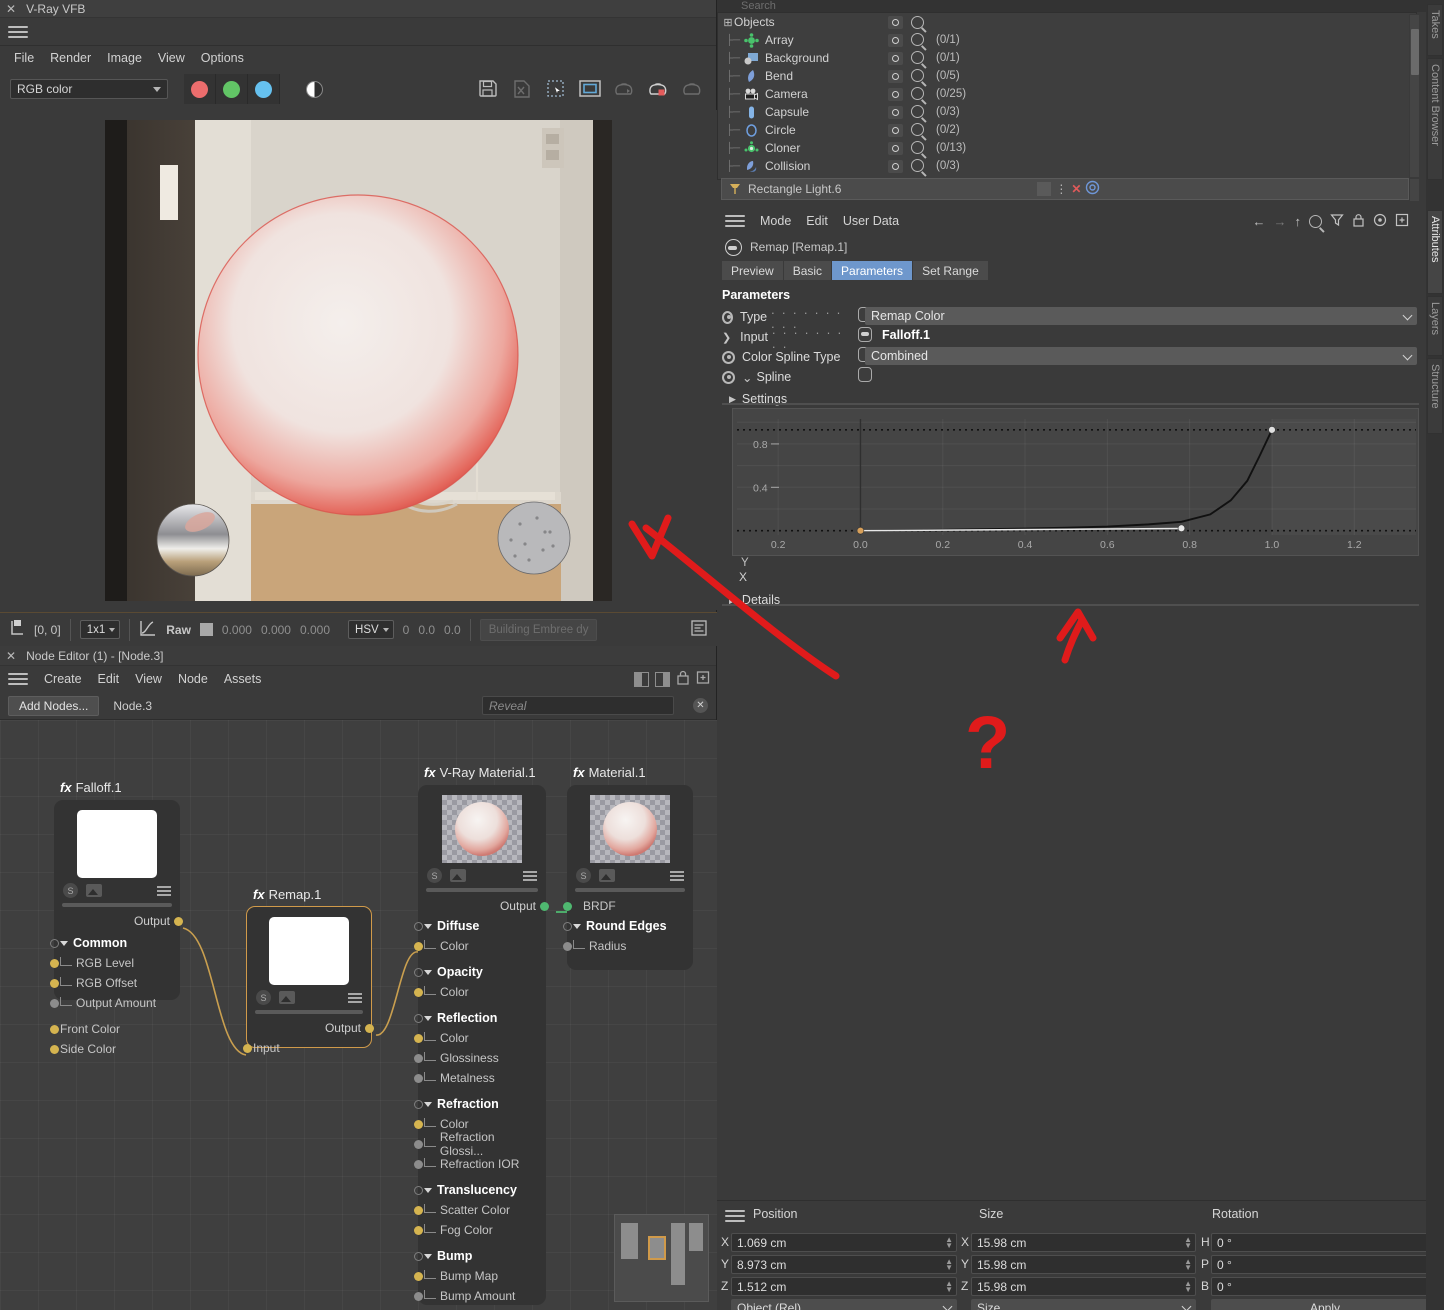 This screenshot has width=1444, height=1310. I want to click on clear-icon: ✕, so click(700, 705).